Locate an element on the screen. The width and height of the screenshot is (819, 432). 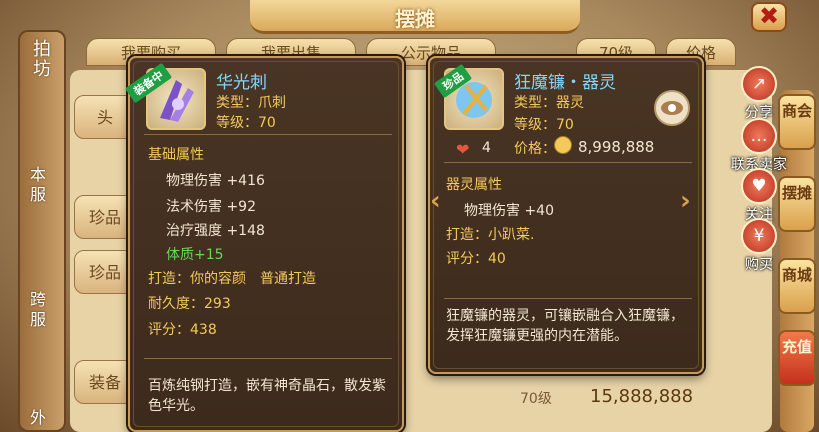
buy-label: 购买 is located at coordinates (759, 265).